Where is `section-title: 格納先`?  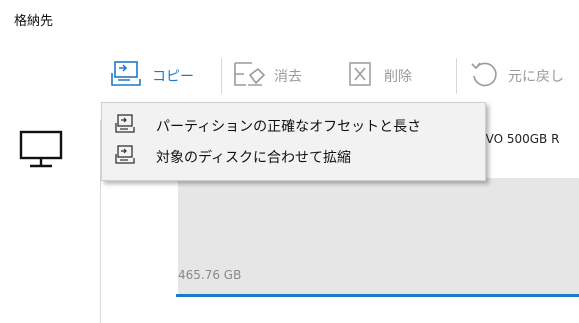
section-title: 格納先 is located at coordinates (34, 21).